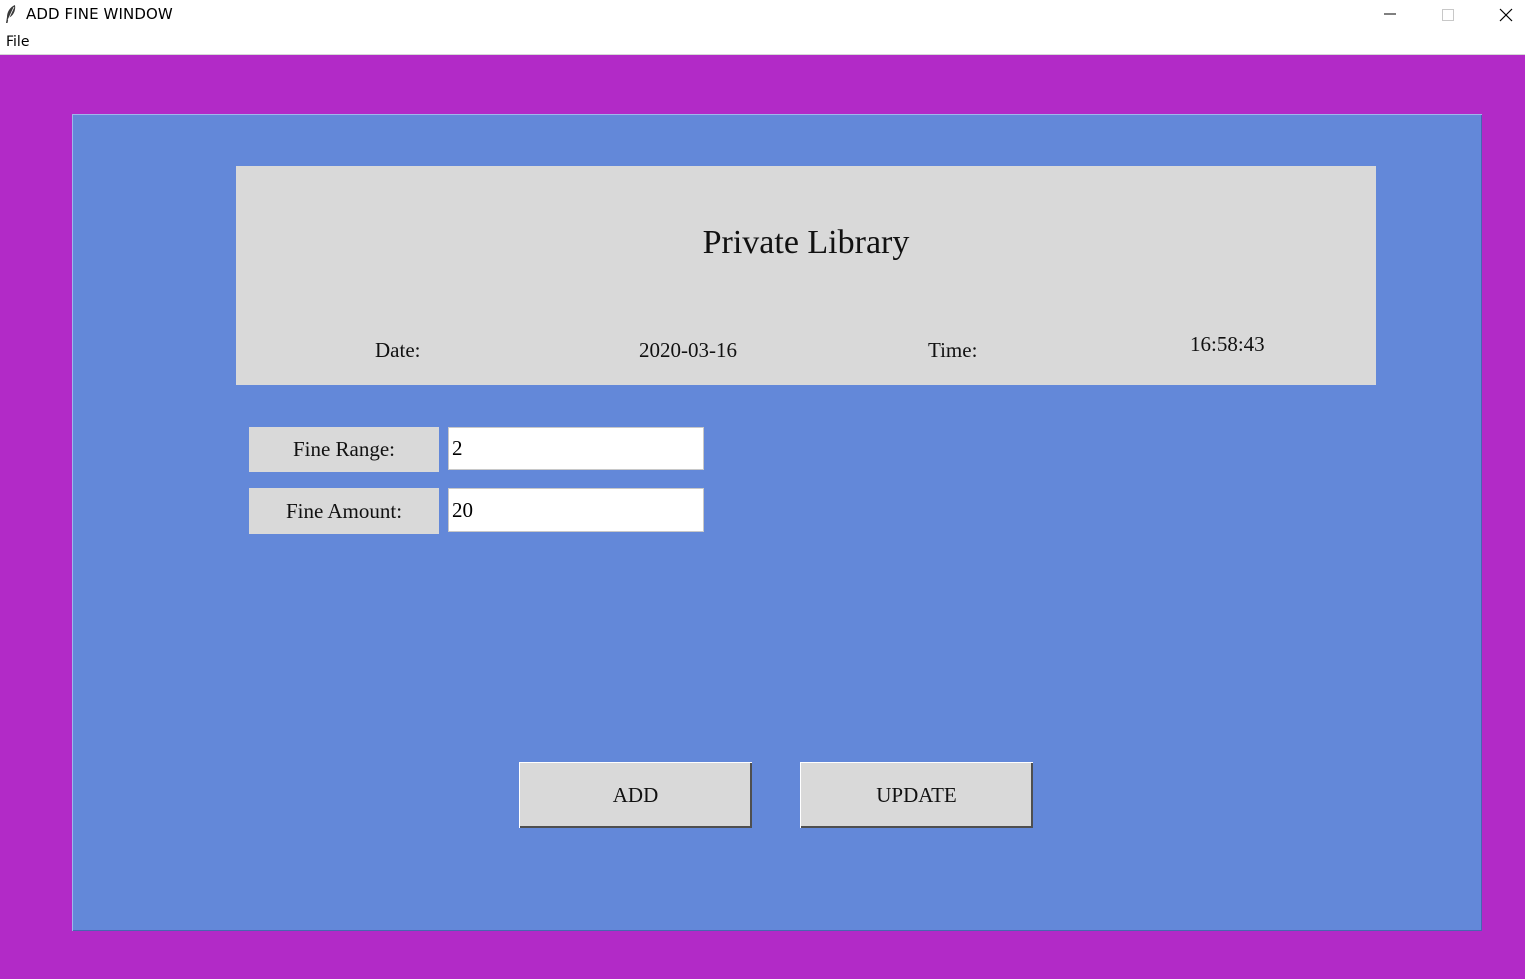 This screenshot has width=1525, height=979. What do you see at coordinates (806, 242) in the screenshot?
I see `library-title: Private Library` at bounding box center [806, 242].